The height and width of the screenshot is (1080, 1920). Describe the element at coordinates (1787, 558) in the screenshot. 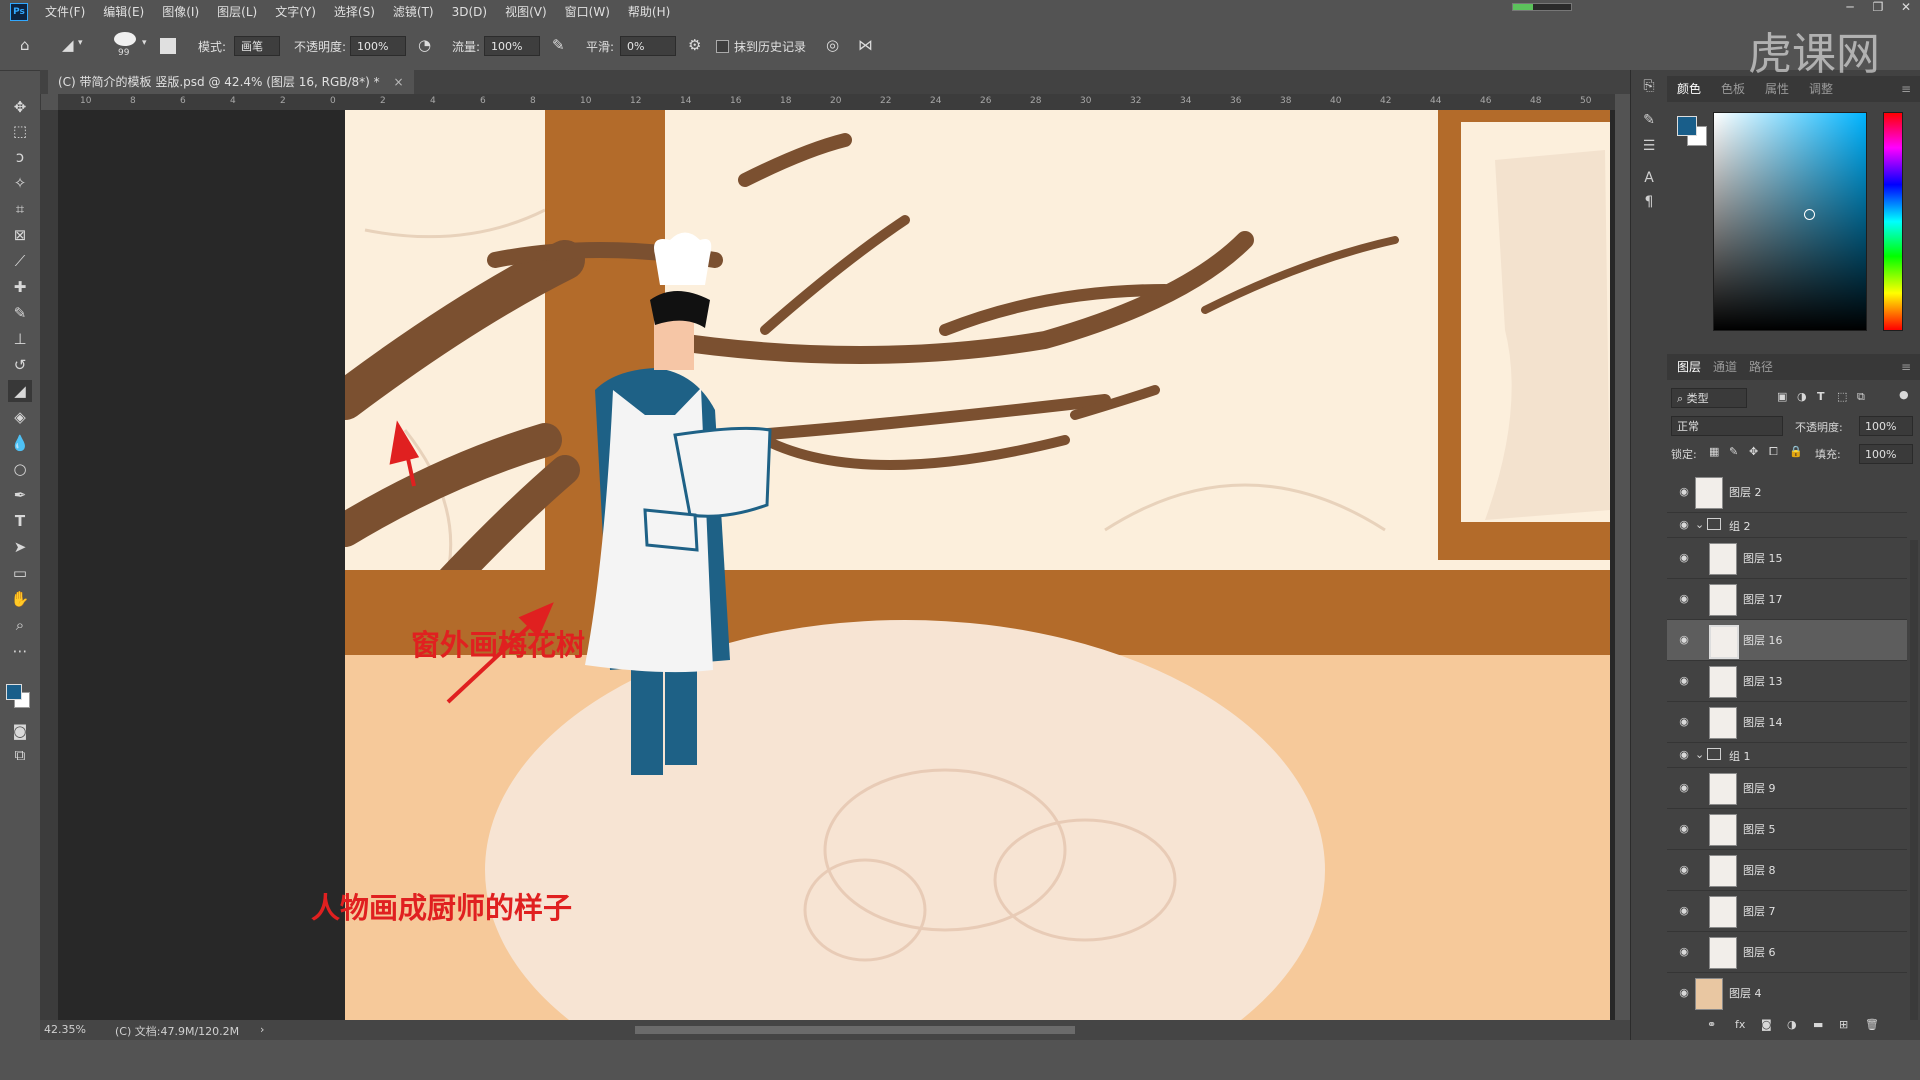

I see `layer-row: ◉ 图层 15` at that location.